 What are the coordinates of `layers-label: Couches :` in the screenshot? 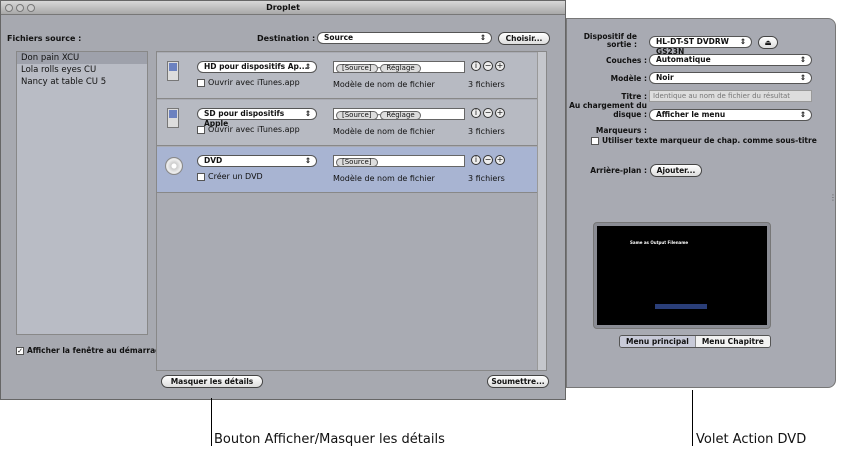 It's located at (626, 60).